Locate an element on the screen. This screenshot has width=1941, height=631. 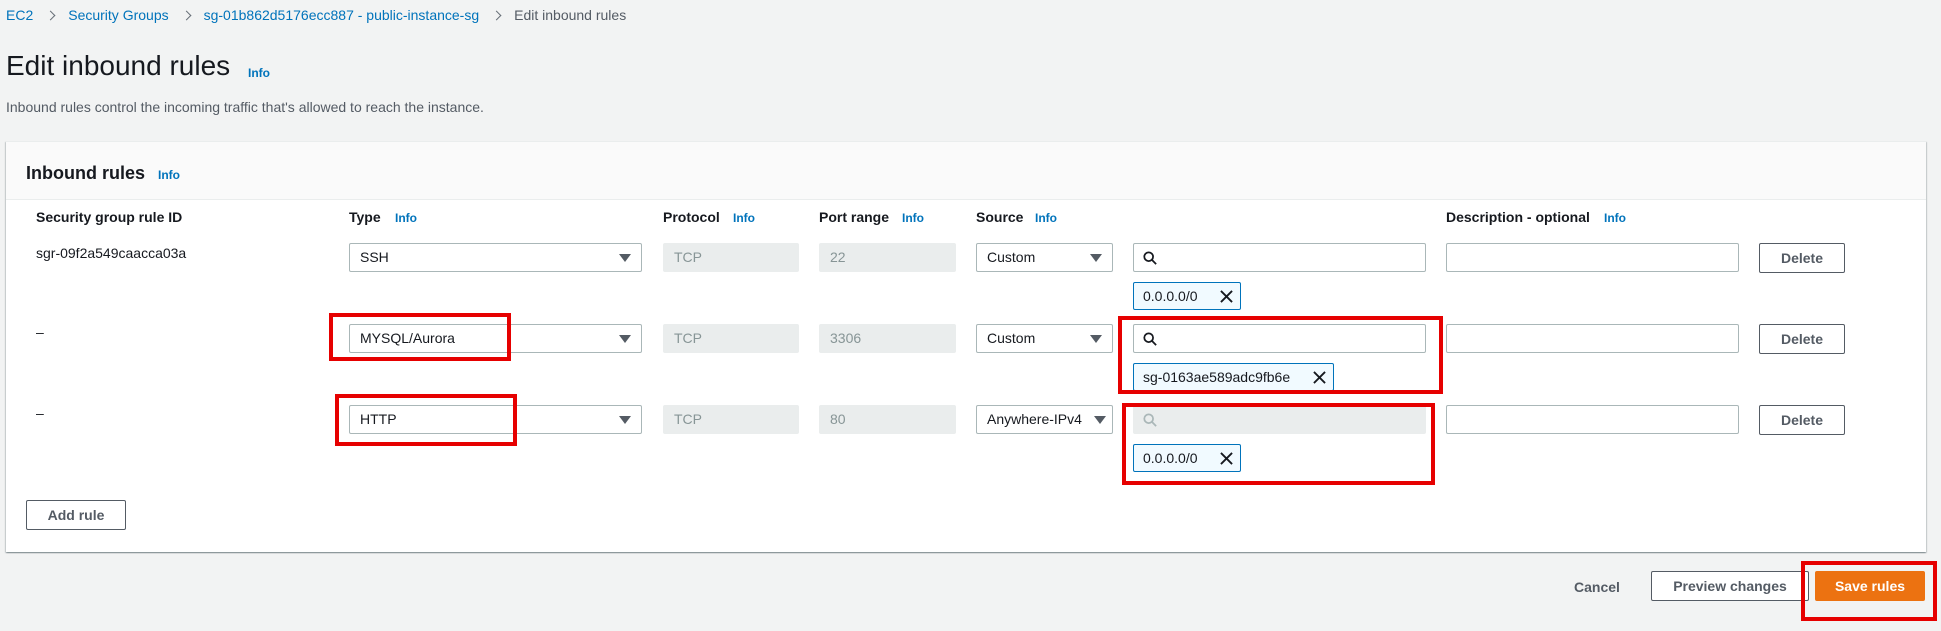
panel-header: Inbound rules Info is located at coordinates (966, 171).